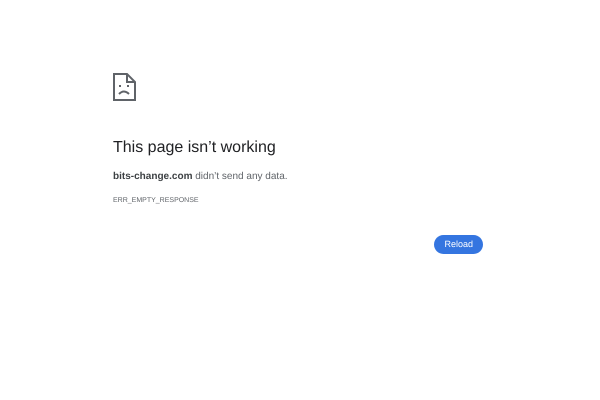 The image size is (600, 400). Describe the element at coordinates (201, 177) in the screenshot. I see `error-message: bits-change.com didn’t send any data.` at that location.